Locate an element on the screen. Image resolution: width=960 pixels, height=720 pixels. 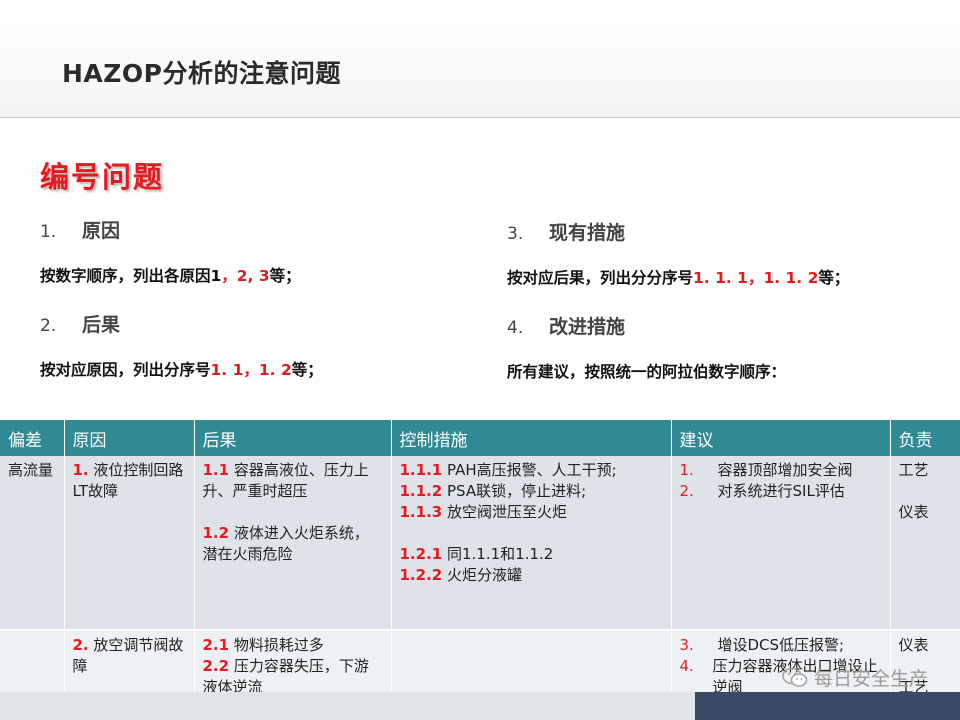
item-1-desc-text: 按数字顺序，列出各原因1 is located at coordinates (131, 276).